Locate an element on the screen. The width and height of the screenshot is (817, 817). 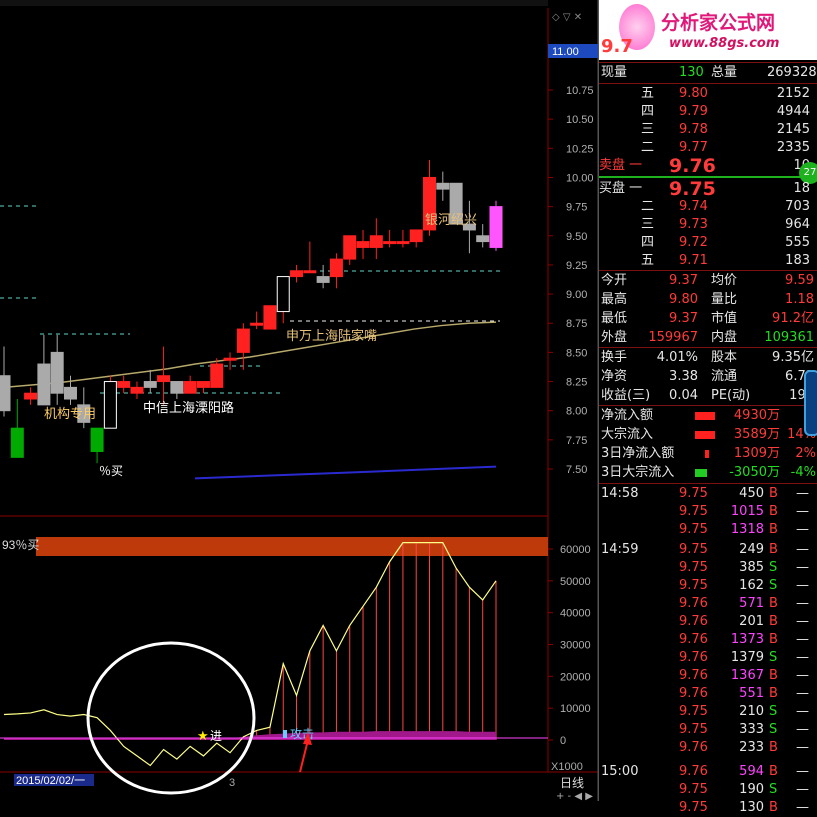
annotation-gongji: 攻击 is located at coordinates (302, 734).